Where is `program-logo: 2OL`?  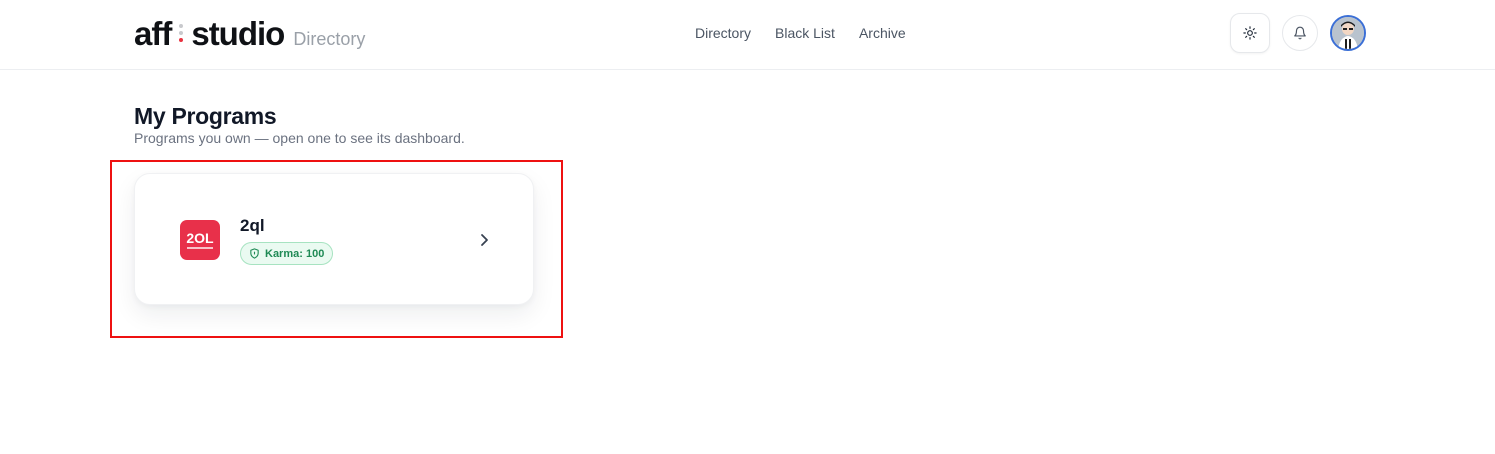
program-logo: 2OL is located at coordinates (200, 240).